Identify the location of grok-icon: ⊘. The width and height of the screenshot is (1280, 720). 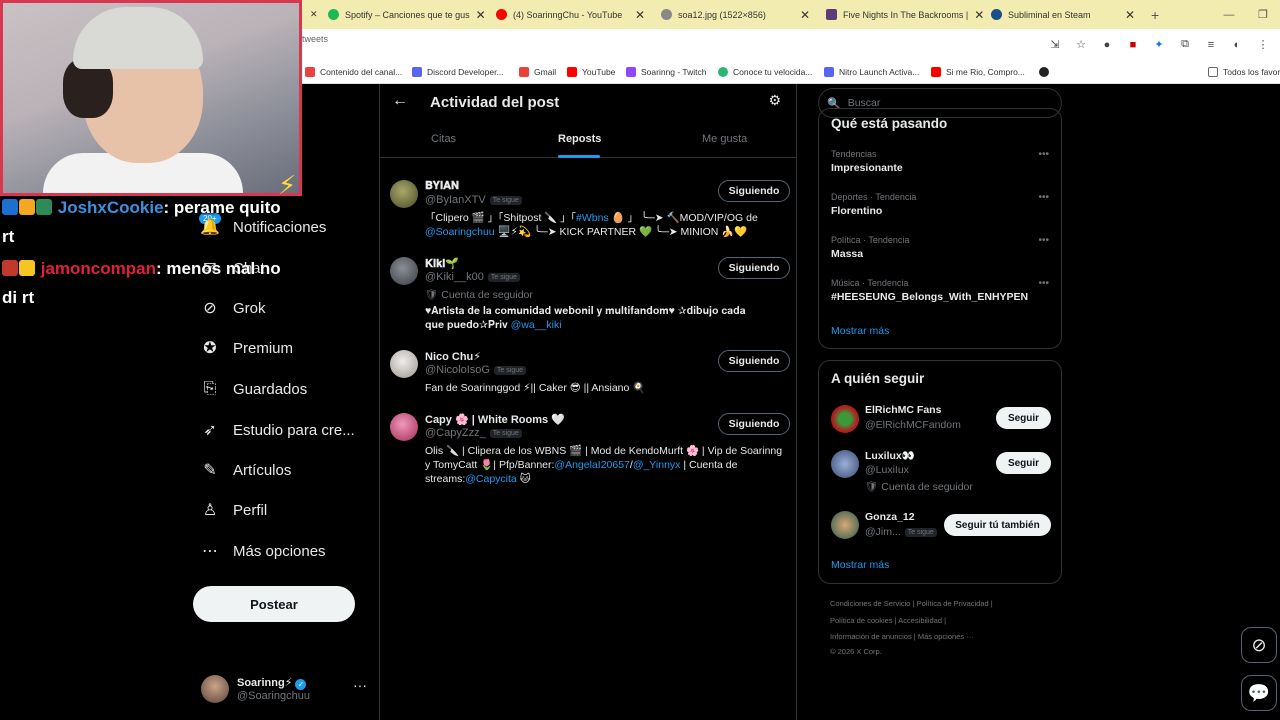
(1259, 645).